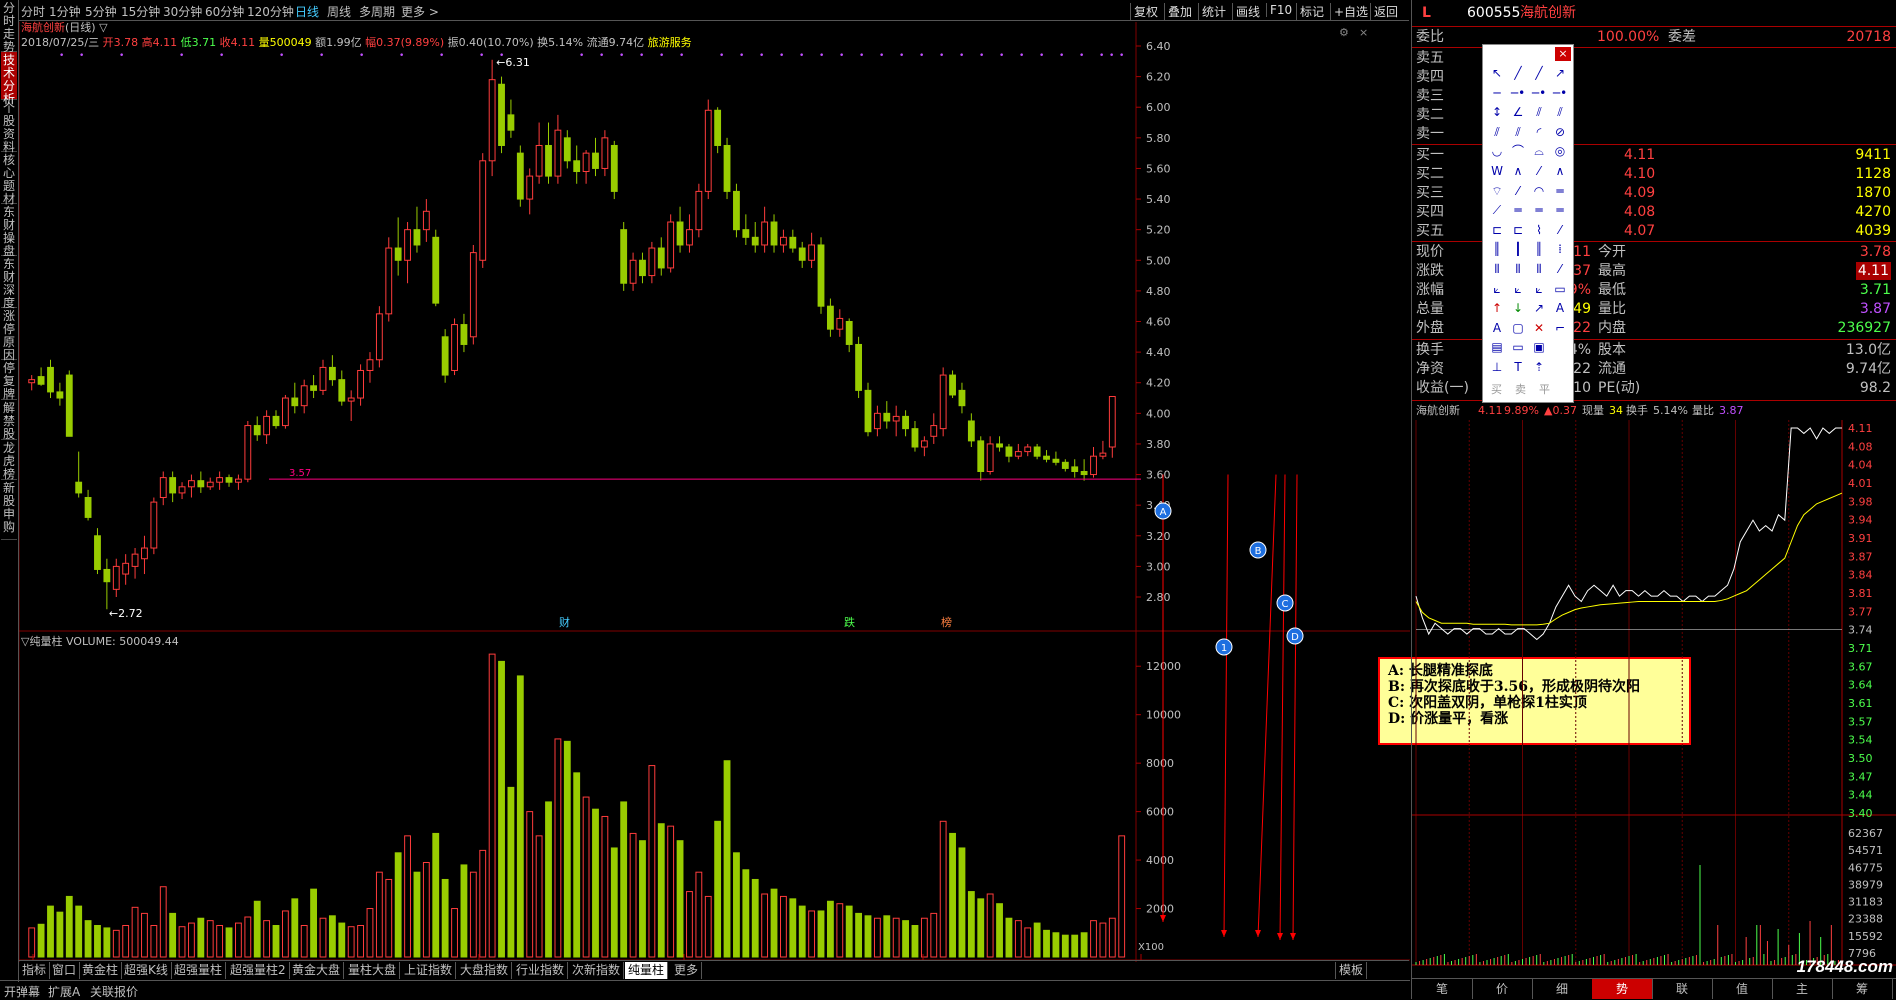 This screenshot has height=1000, width=1896. I want to click on draw-tool-icon: ║, so click(1539, 249).